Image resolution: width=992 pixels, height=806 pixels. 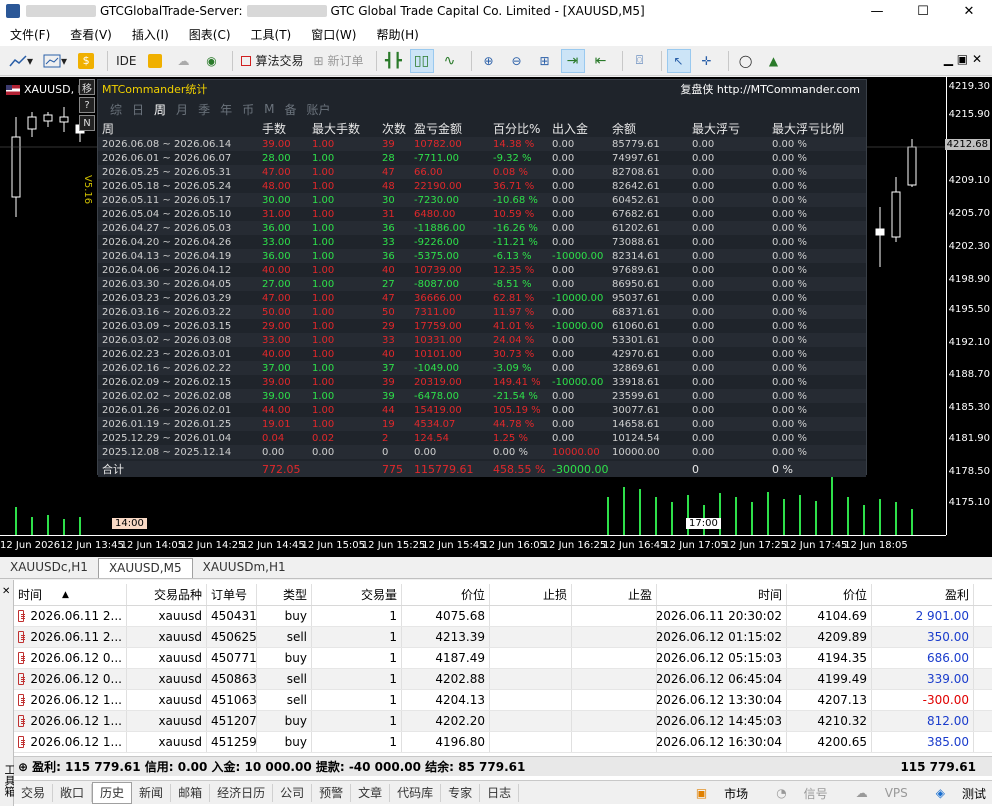 What do you see at coordinates (284, 594) in the screenshot?
I see `col-type: 类型` at bounding box center [284, 594].